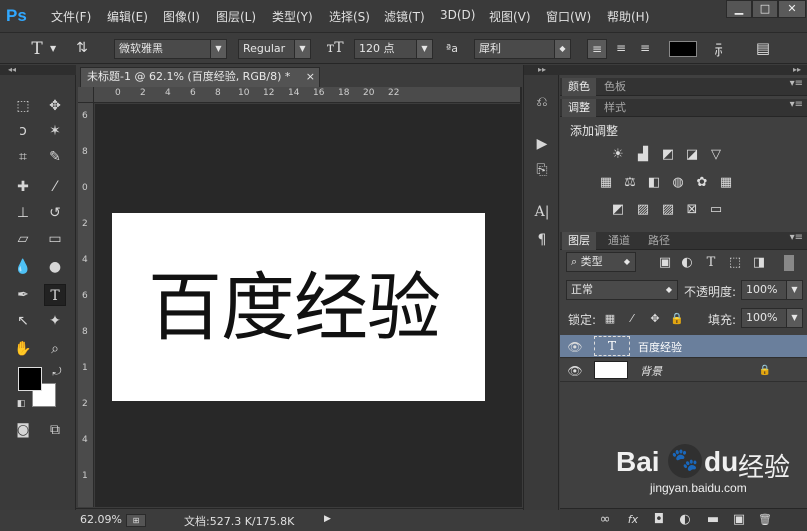 Image resolution: width=807 pixels, height=531 pixels. Describe the element at coordinates (136, 520) in the screenshot. I see `status-preview-icon: ⊞` at that location.